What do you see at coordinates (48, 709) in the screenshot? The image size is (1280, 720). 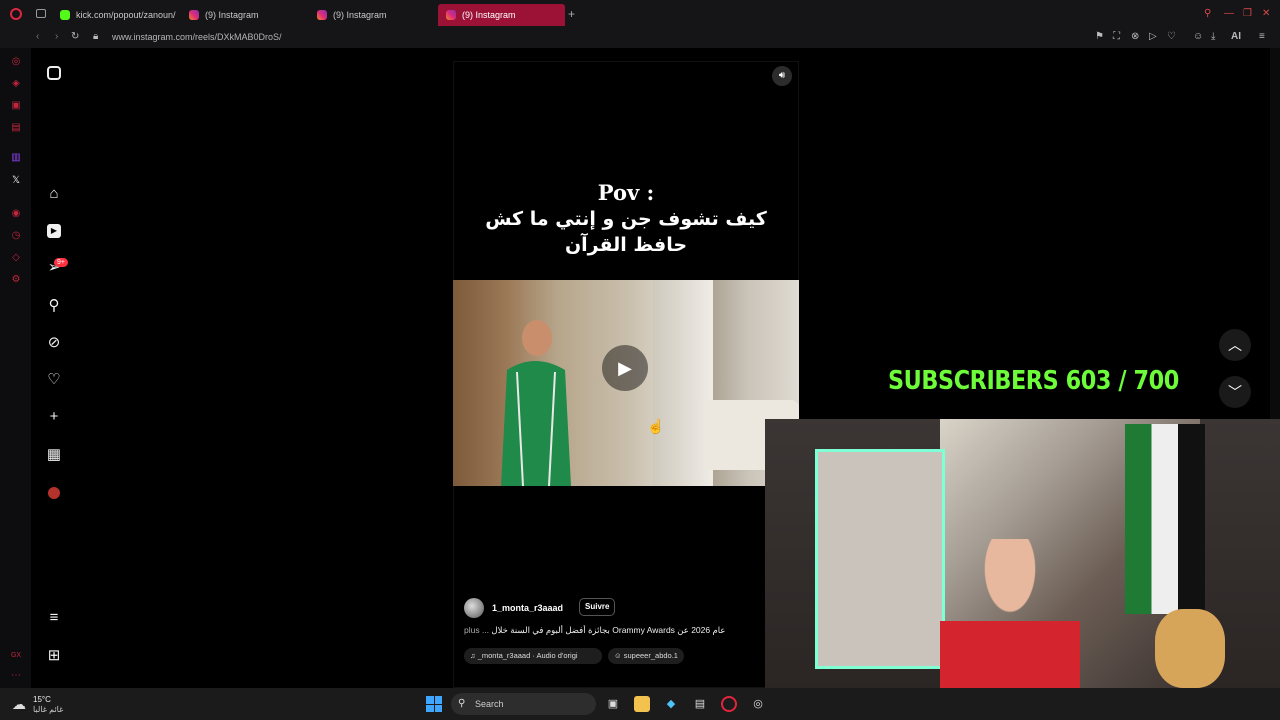 I see `weather-description: غائم غالبا` at bounding box center [48, 709].